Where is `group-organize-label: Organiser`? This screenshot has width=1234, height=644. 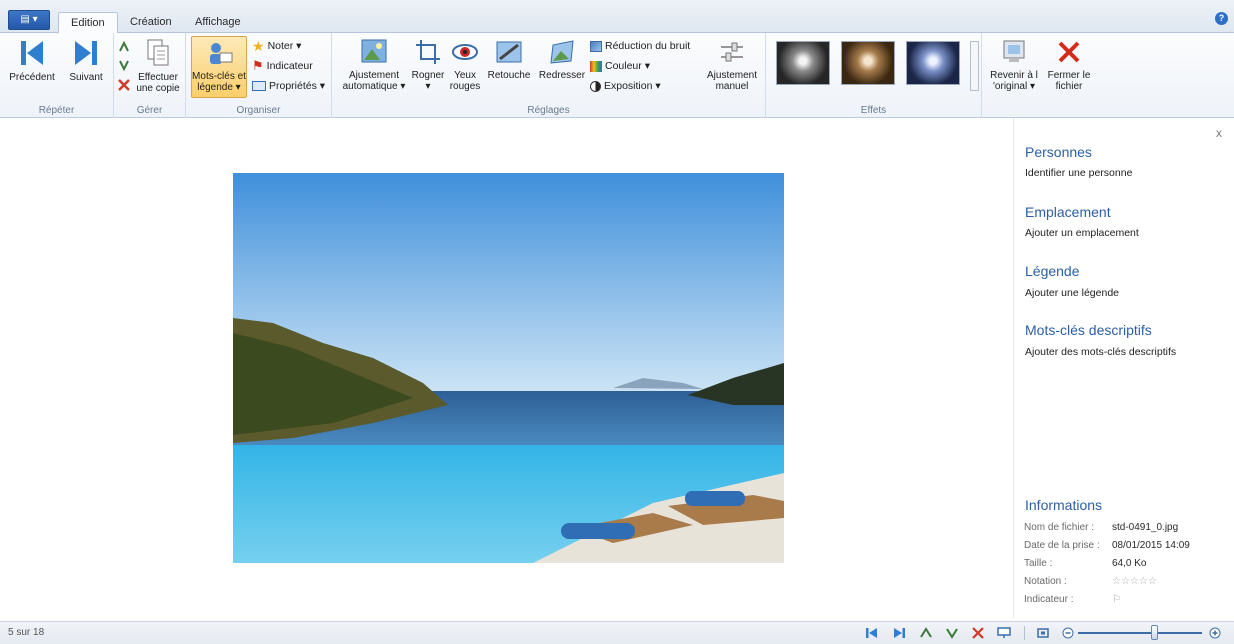
group-organize-label: Organiser is located at coordinates (258, 110).